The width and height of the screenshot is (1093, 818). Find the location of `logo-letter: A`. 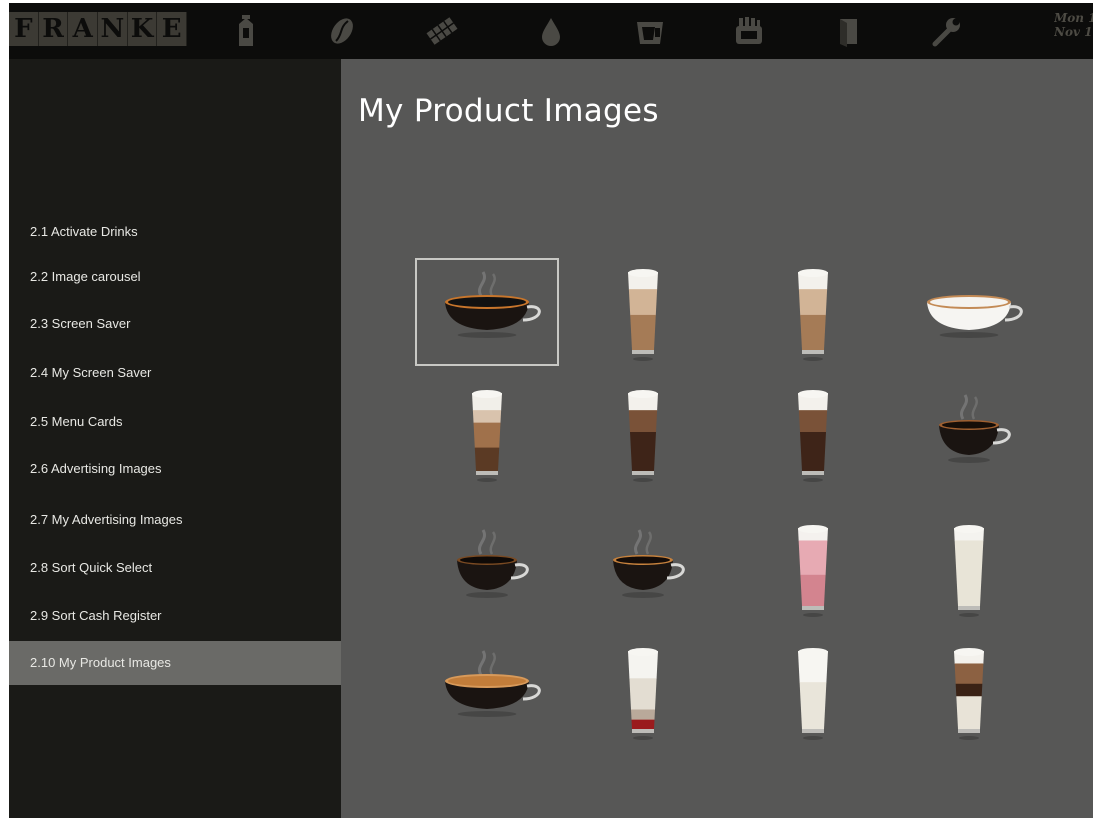

logo-letter: A is located at coordinates (83, 29).